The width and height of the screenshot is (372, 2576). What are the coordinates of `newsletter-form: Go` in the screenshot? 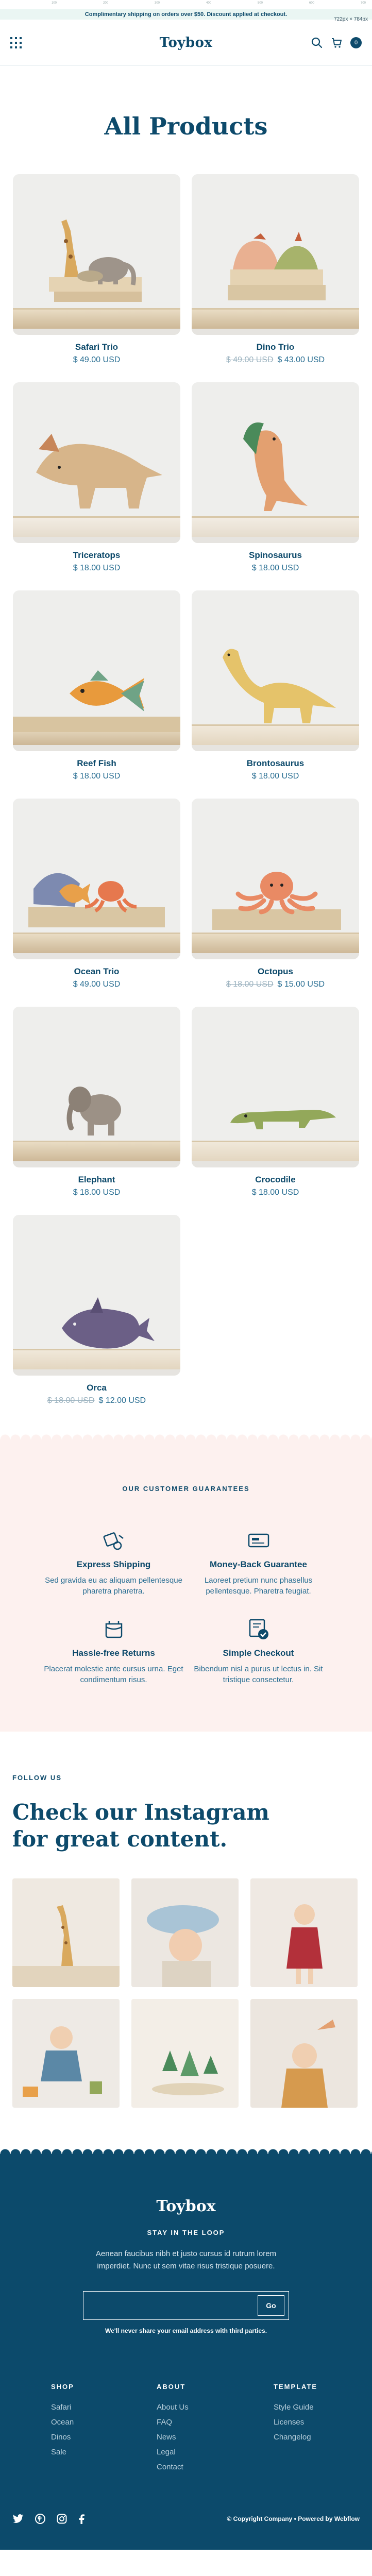 It's located at (186, 2305).